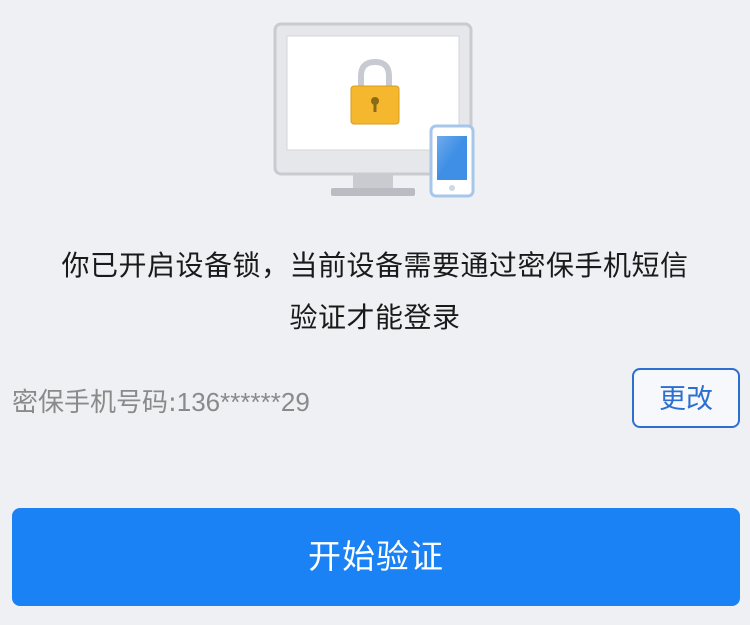 Image resolution: width=750 pixels, height=625 pixels. I want to click on phone-number-value: 136******29, so click(243, 402).